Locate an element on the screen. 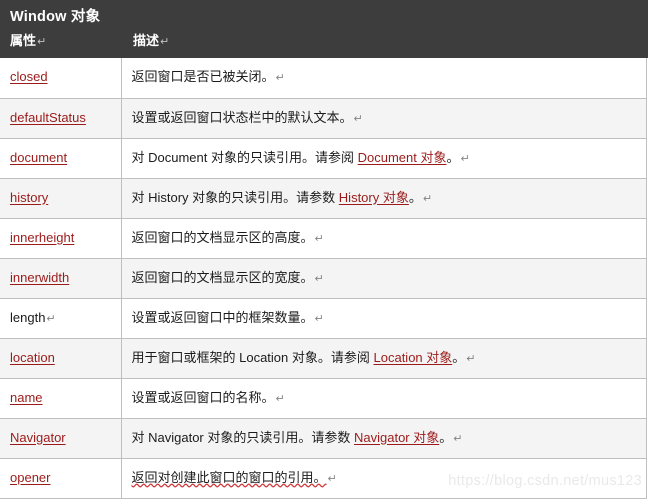 This screenshot has height=501, width=648. table-row: defaultStatus 设置或返回窗口状态栏中的默认文本。↵ is located at coordinates (323, 118).